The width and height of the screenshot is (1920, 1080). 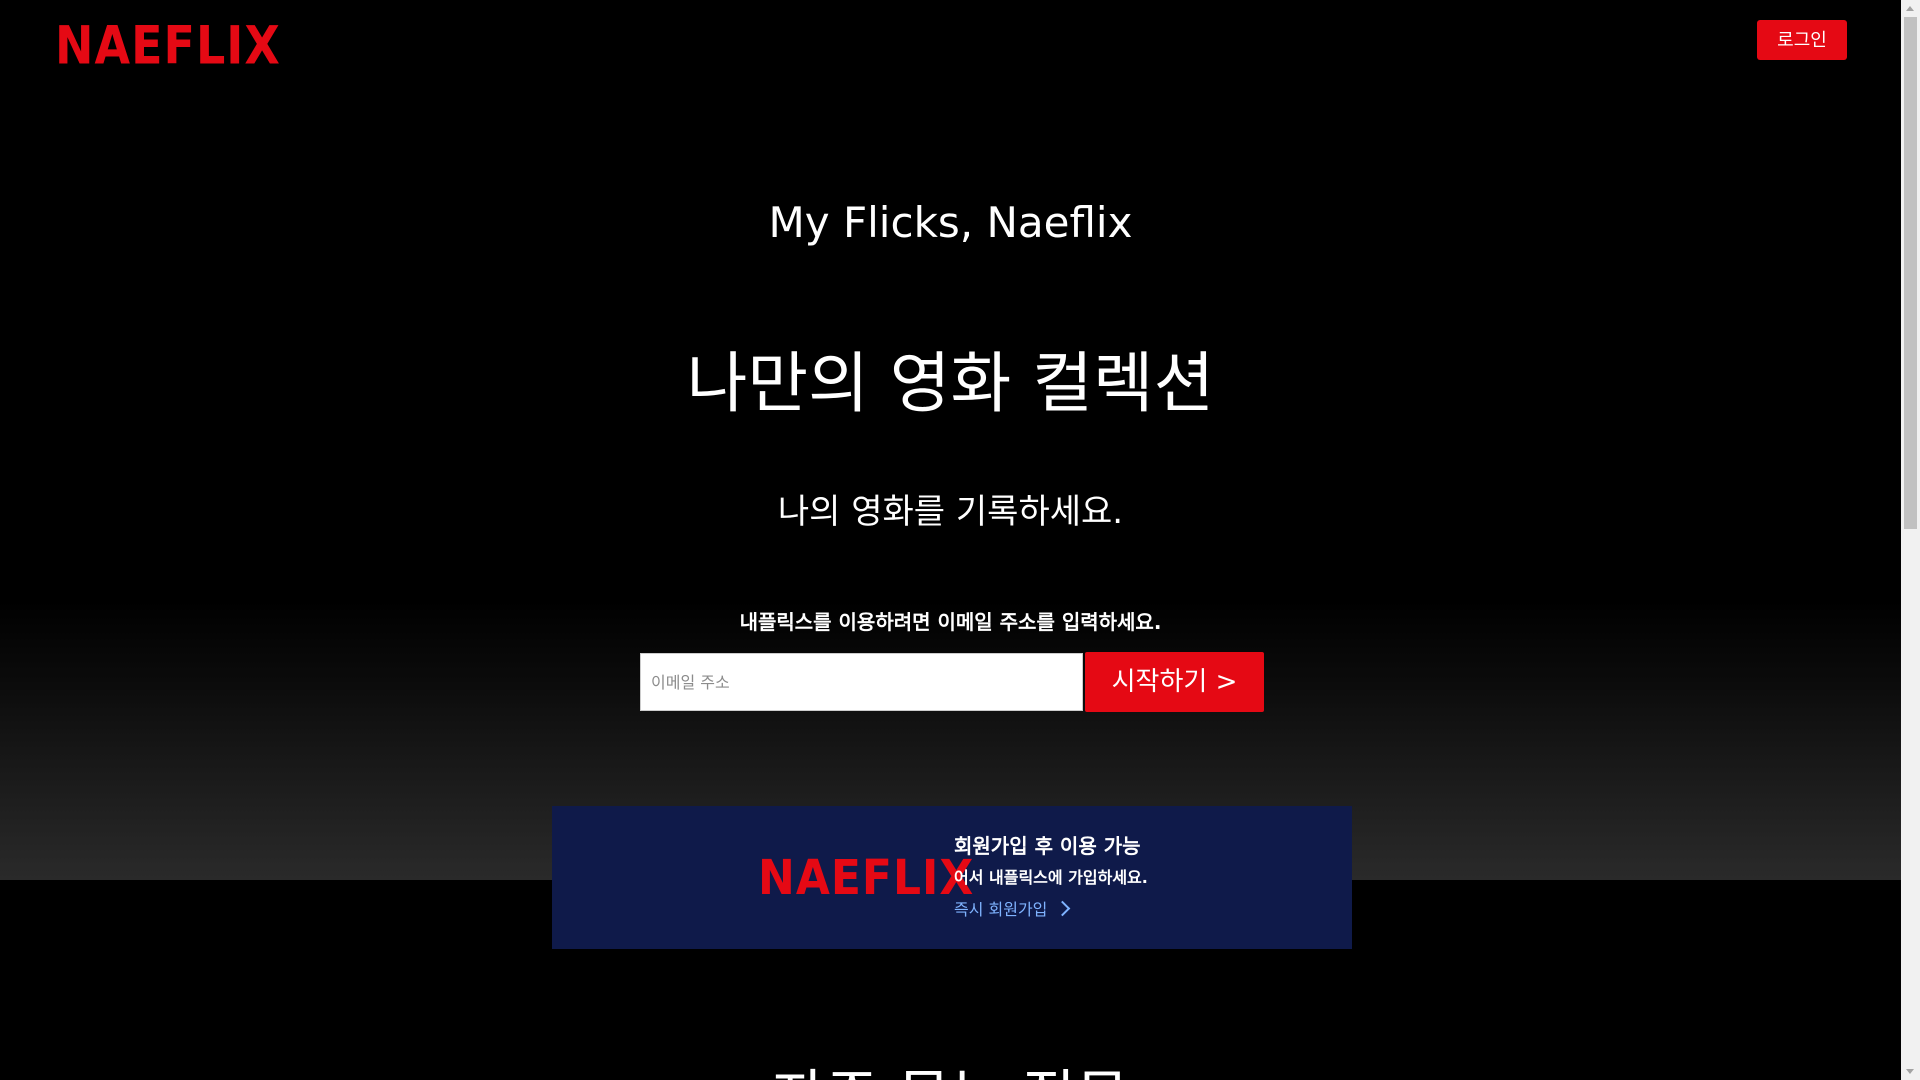 What do you see at coordinates (1910, 8) in the screenshot?
I see `scroll-up-arrow-icon` at bounding box center [1910, 8].